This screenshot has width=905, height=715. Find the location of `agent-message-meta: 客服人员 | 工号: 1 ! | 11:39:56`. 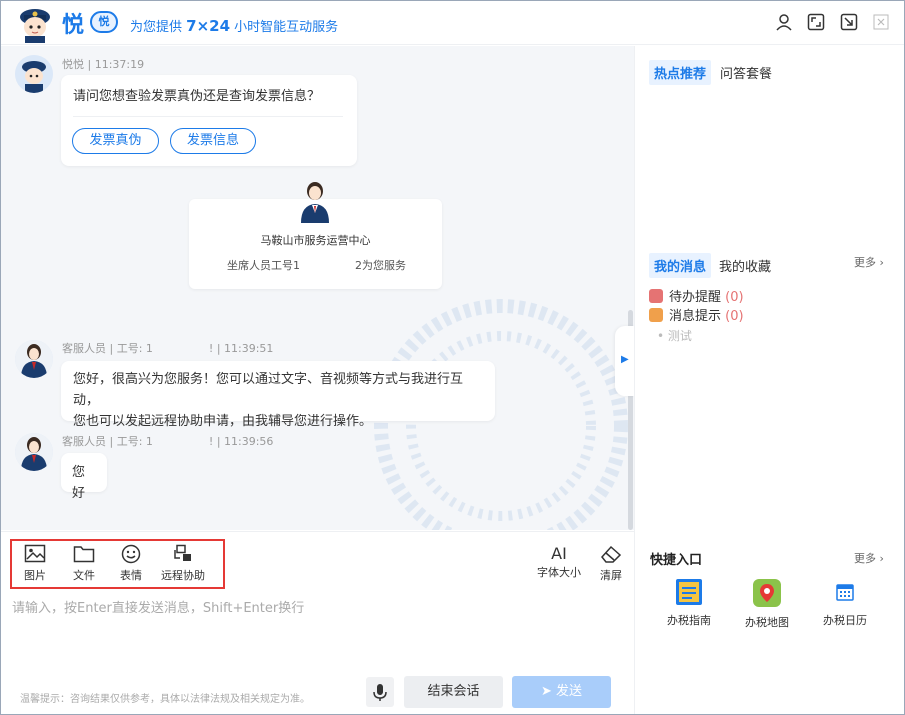

agent-message-meta: 客服人员 | 工号: 1 ! | 11:39:56 is located at coordinates (167, 441).